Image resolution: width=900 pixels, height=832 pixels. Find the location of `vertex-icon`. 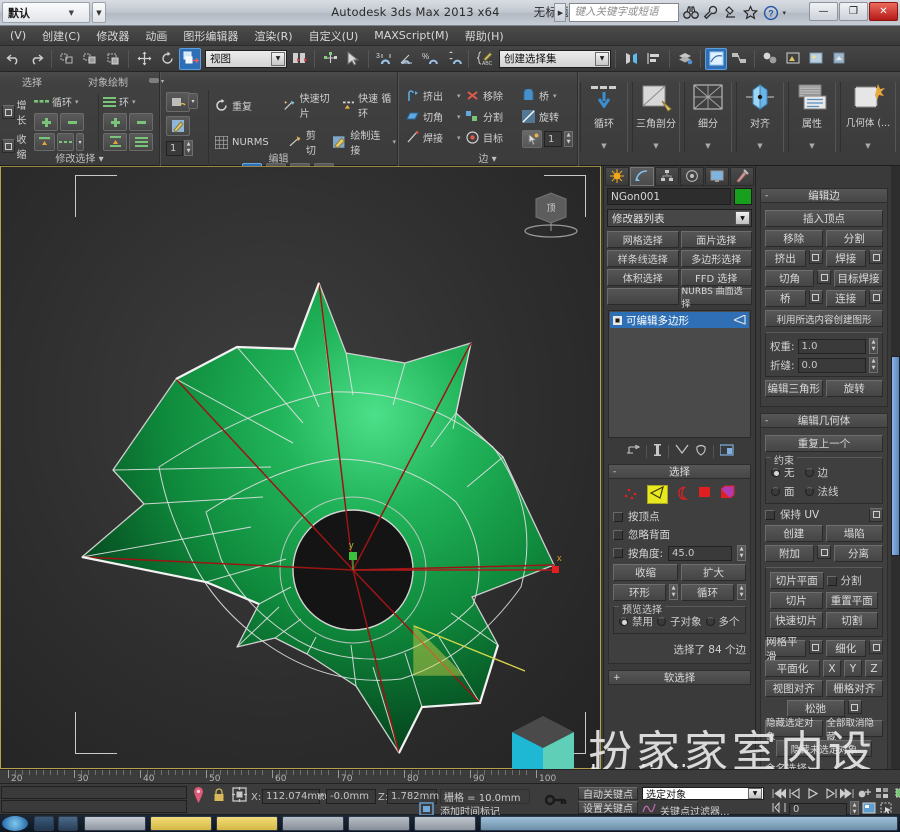

vertex-icon is located at coordinates (631, 494).